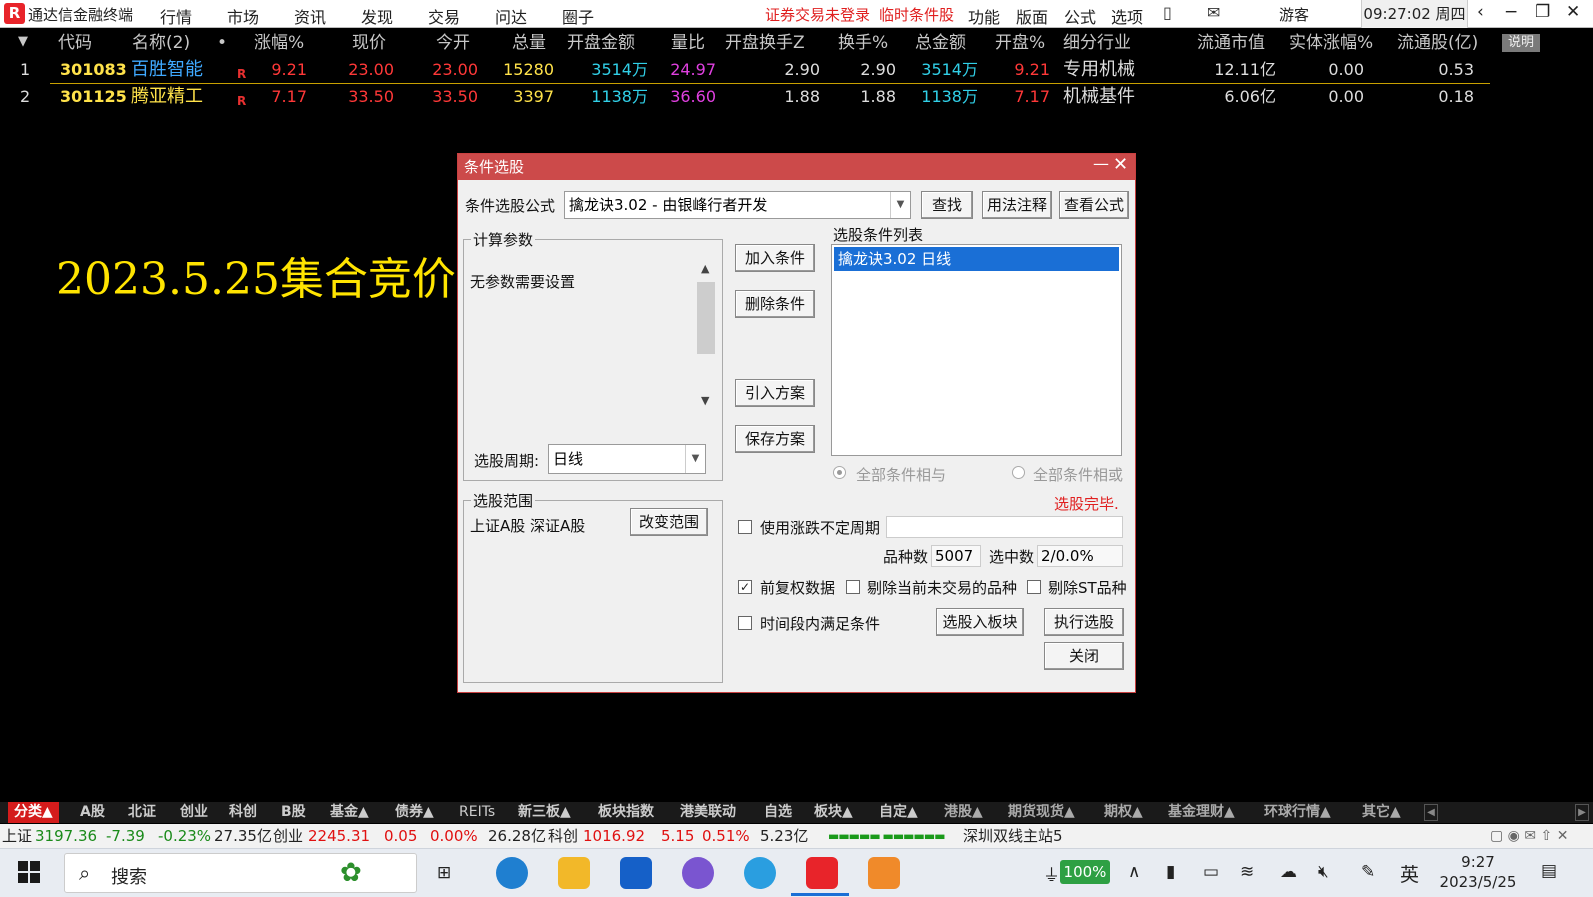  What do you see at coordinates (976, 350) in the screenshot?
I see `condition-list: 擒龙诀3.02 日线` at bounding box center [976, 350].